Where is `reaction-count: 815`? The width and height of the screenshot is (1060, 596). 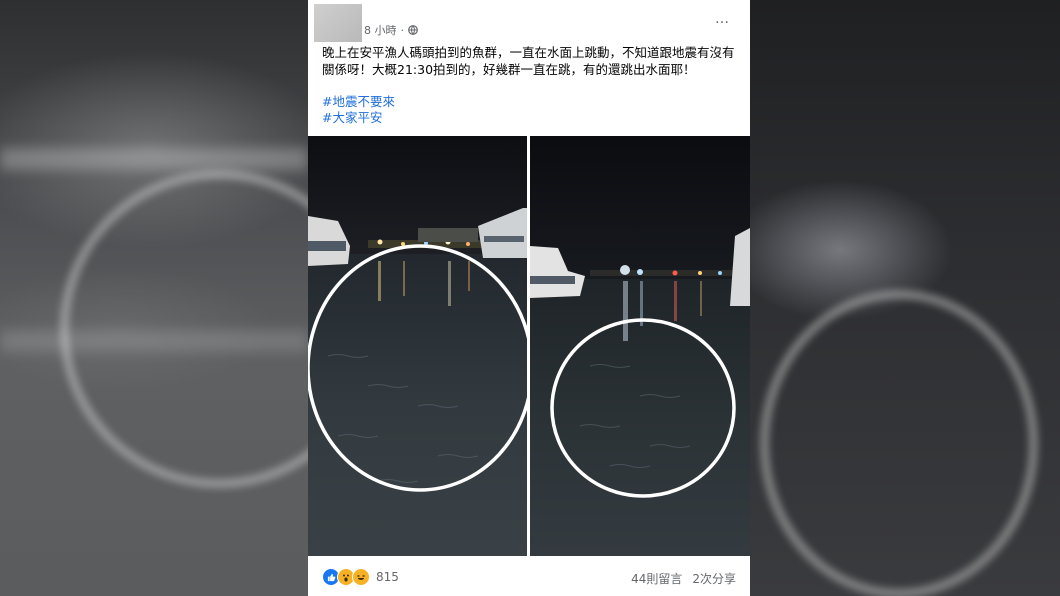 reaction-count: 815 is located at coordinates (387, 577).